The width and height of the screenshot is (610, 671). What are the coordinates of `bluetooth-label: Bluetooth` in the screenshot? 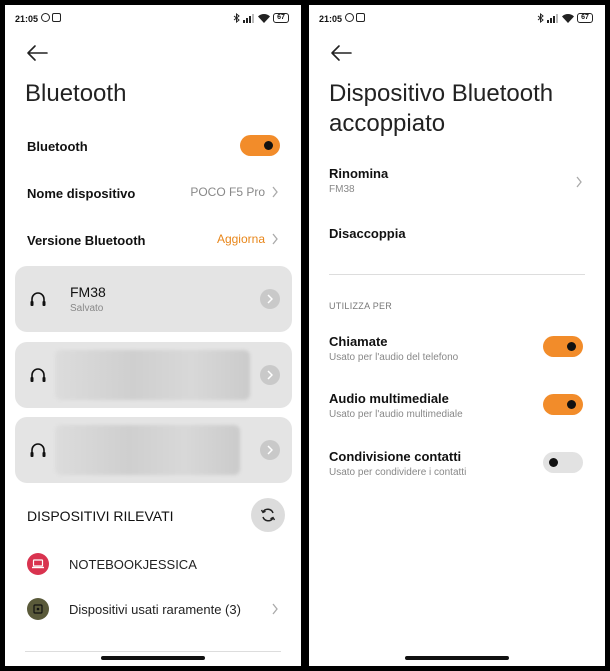 It's located at (57, 146).